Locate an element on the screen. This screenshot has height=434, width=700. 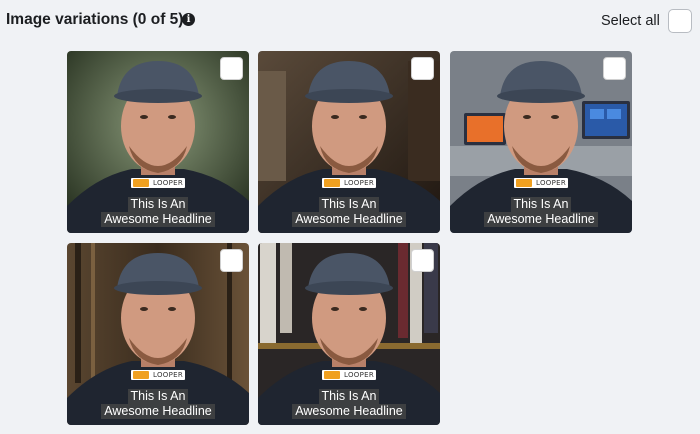
image-variation-card-1: LOOPER This Is An Awesome Headline is located at coordinates (158, 142).